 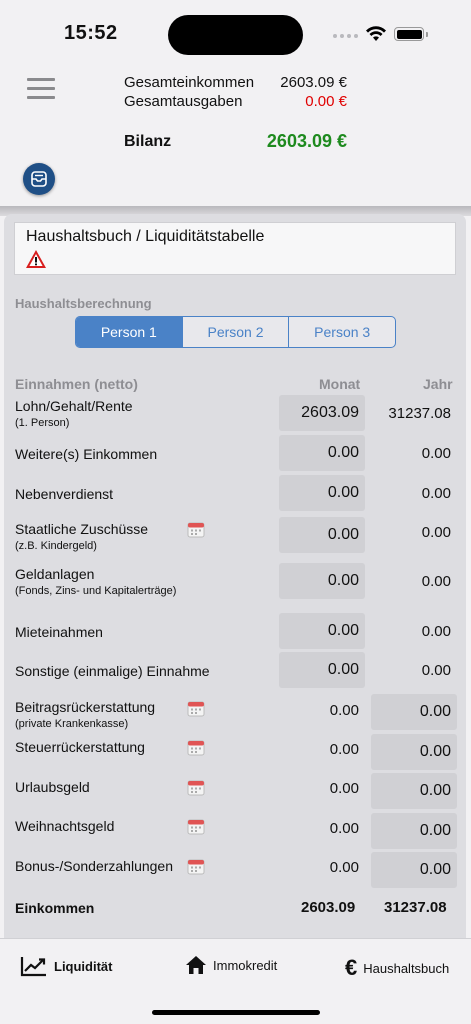 I want to click on euro-icon: €, so click(x=351, y=967).